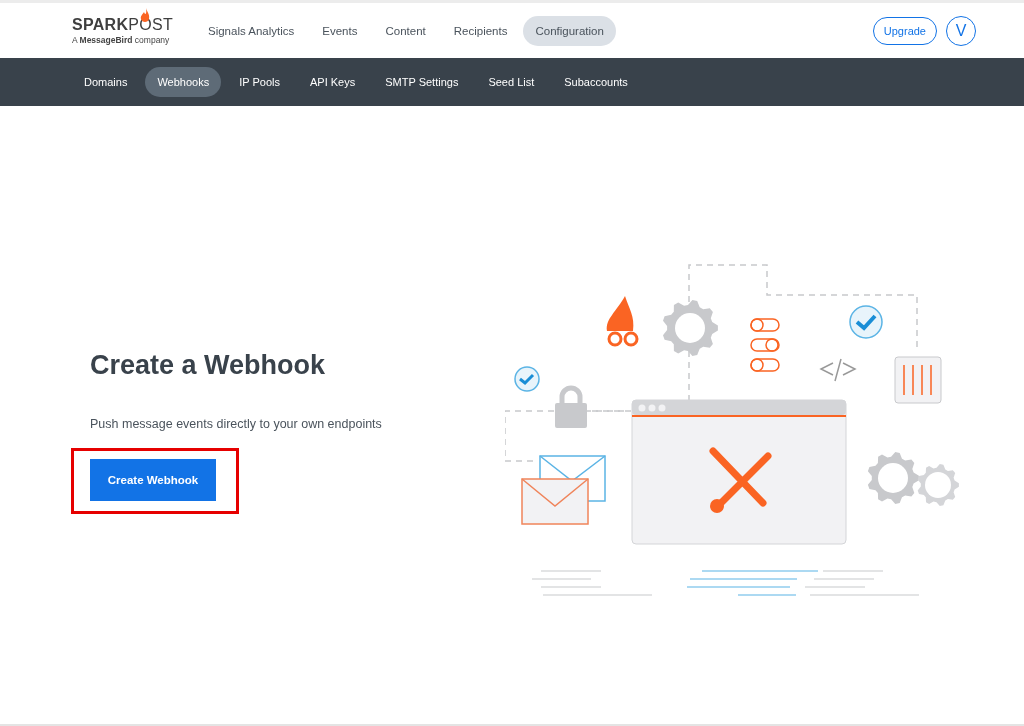 The width and height of the screenshot is (1024, 726). I want to click on page-title: Create a Webhook, so click(208, 365).